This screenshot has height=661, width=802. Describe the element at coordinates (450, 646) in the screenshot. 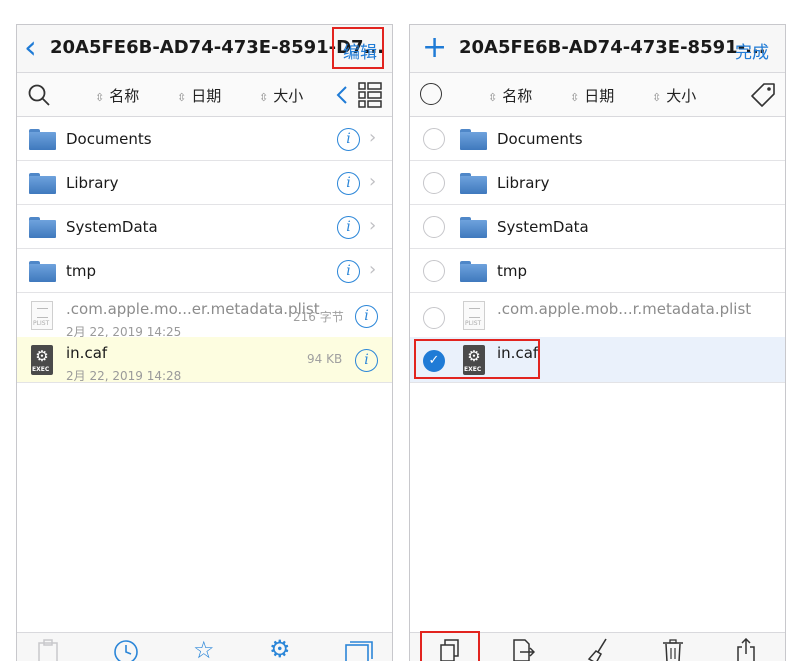

I see `copy-button-highlight` at that location.